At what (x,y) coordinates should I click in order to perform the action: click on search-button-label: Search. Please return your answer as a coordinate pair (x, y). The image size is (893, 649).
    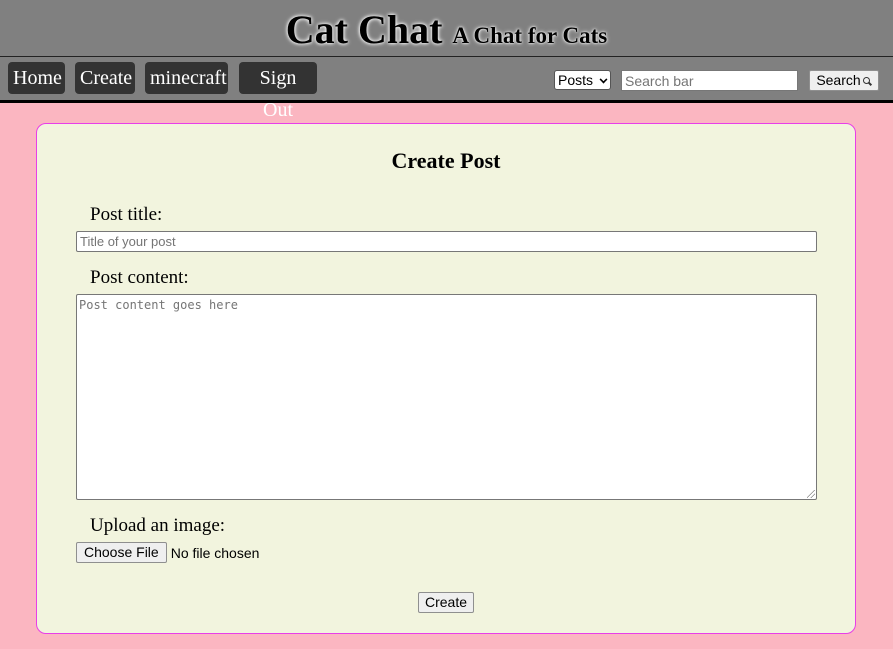
    Looking at the image, I should click on (838, 80).